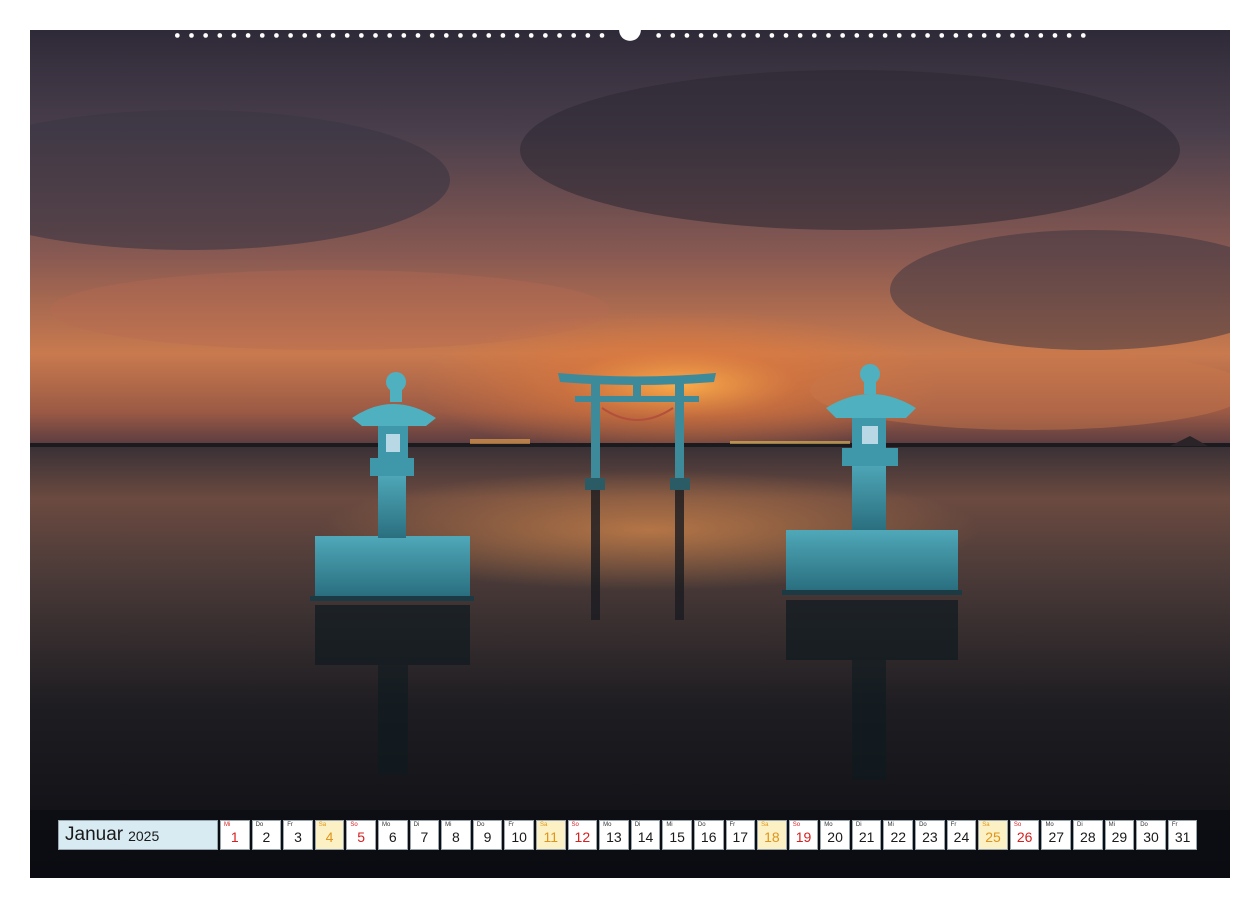 The width and height of the screenshot is (1260, 908). Describe the element at coordinates (898, 835) in the screenshot. I see `day-cell: Mi 22` at that location.